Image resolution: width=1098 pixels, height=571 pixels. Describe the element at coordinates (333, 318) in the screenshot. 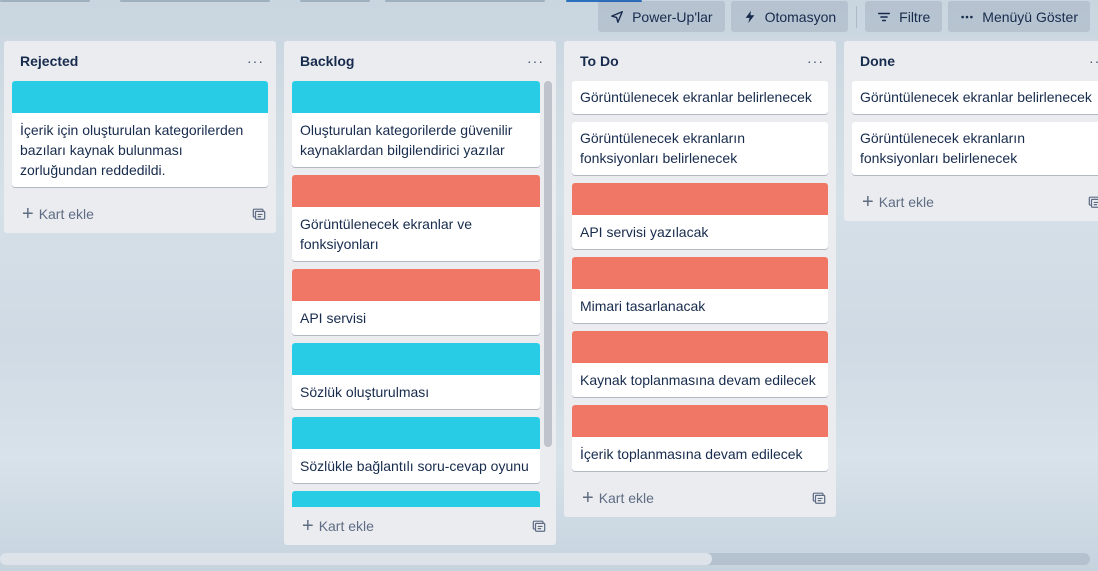

I see `card-title: API servisi` at that location.